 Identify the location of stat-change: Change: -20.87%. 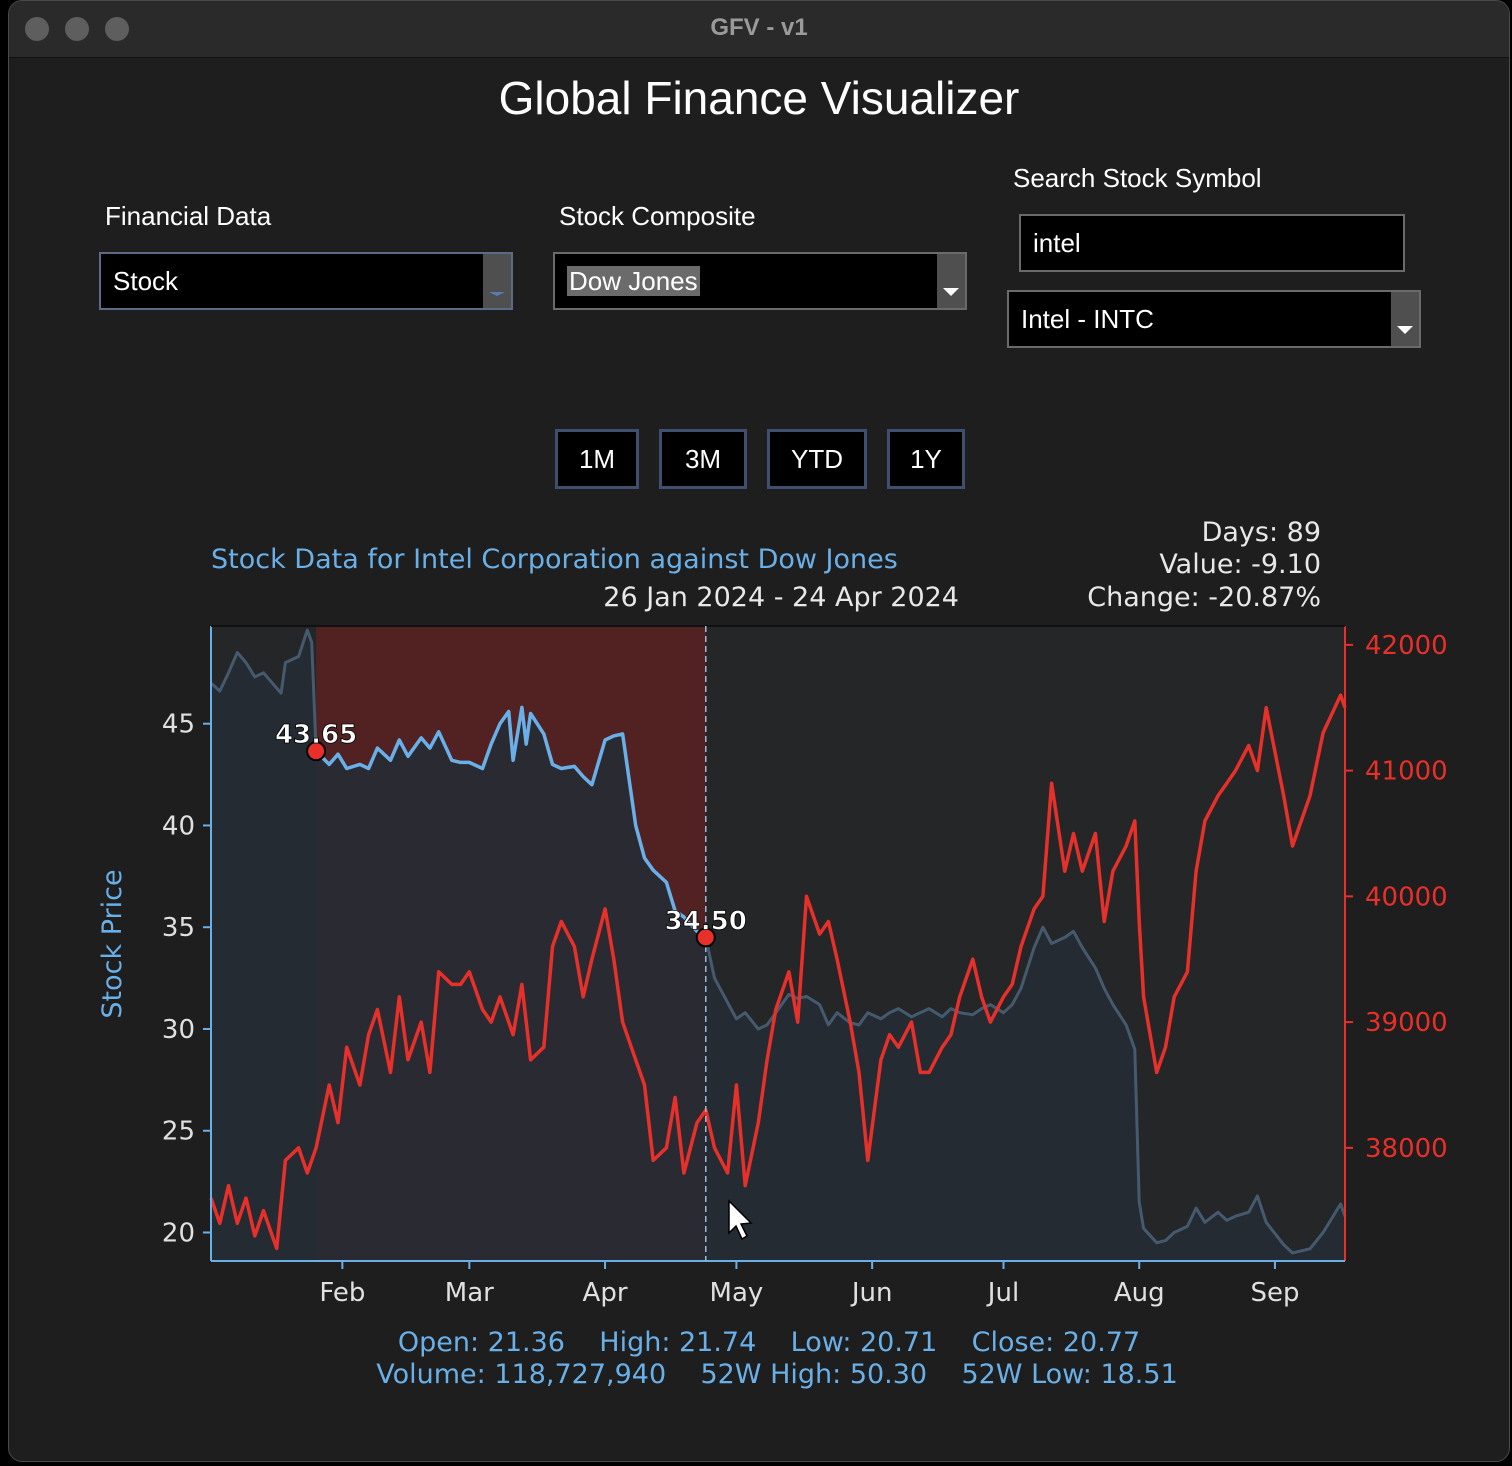
(1204, 597).